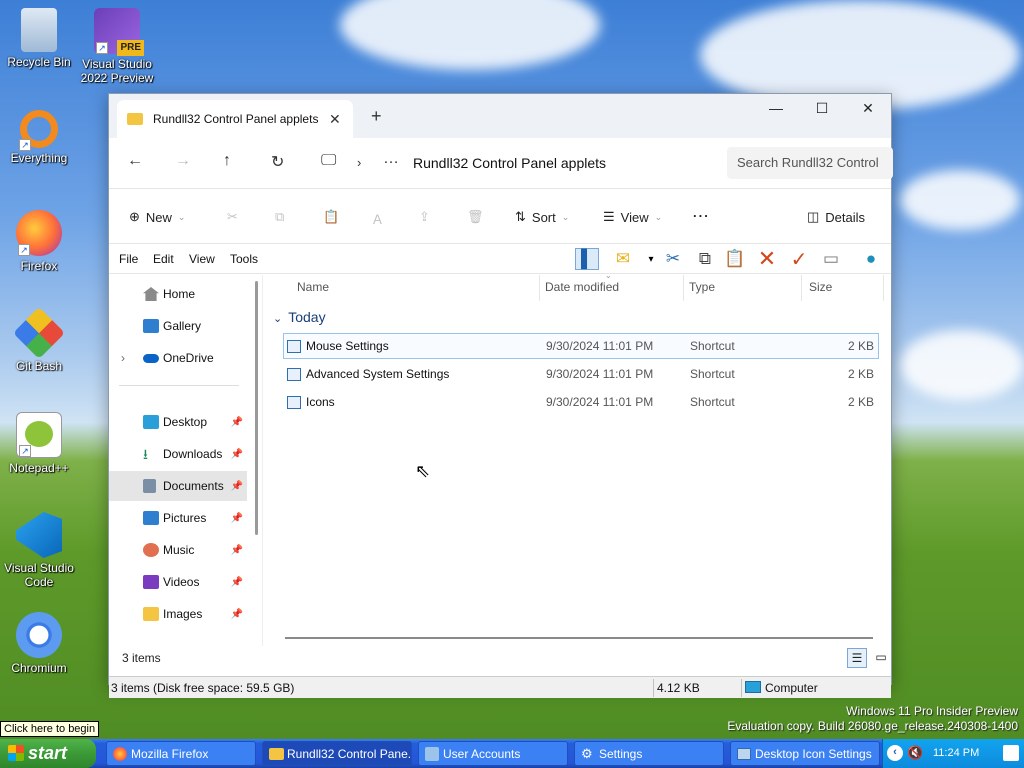 The width and height of the screenshot is (1024, 768). Describe the element at coordinates (623, 259) in the screenshot. I see `folder-check-icon: ✉` at that location.